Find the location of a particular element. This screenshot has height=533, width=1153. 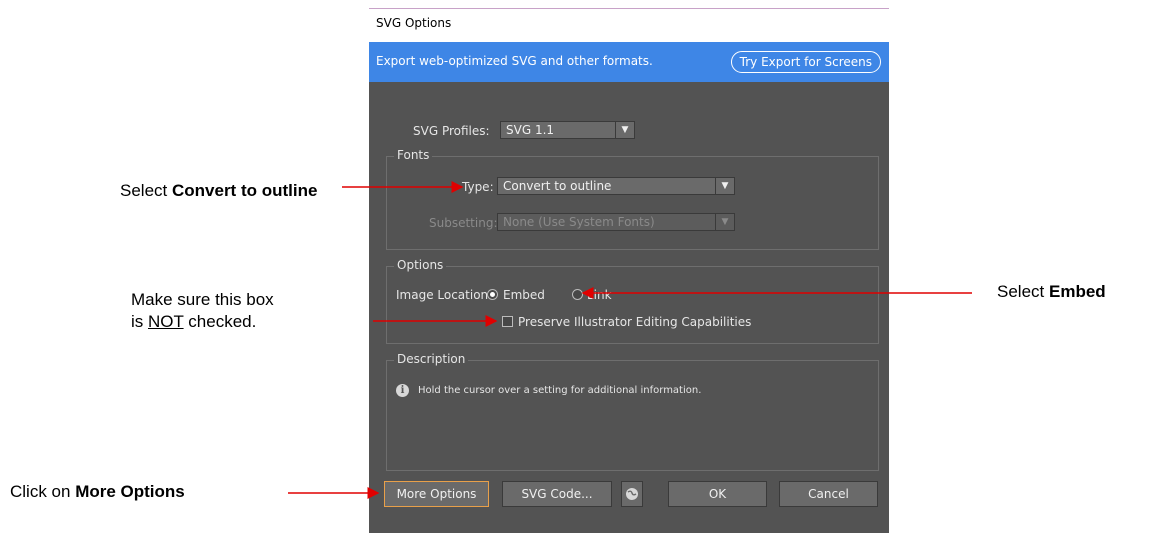

try-export-for-screens-button: Try Export for Screens is located at coordinates (805, 62).